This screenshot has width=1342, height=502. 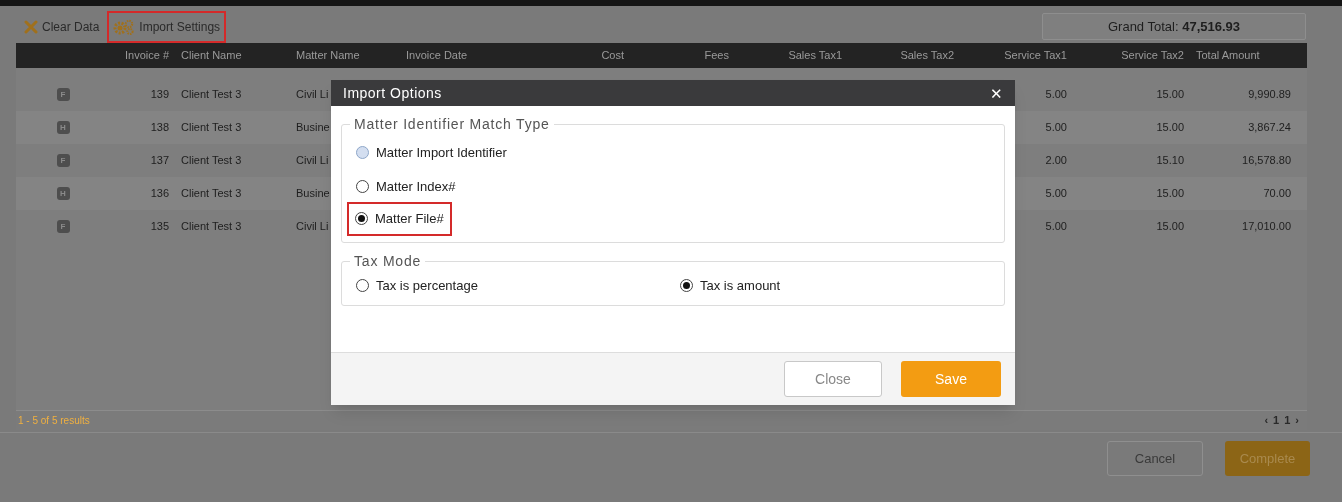 I want to click on table-cell-text: 2.00, so click(x=1056, y=161).